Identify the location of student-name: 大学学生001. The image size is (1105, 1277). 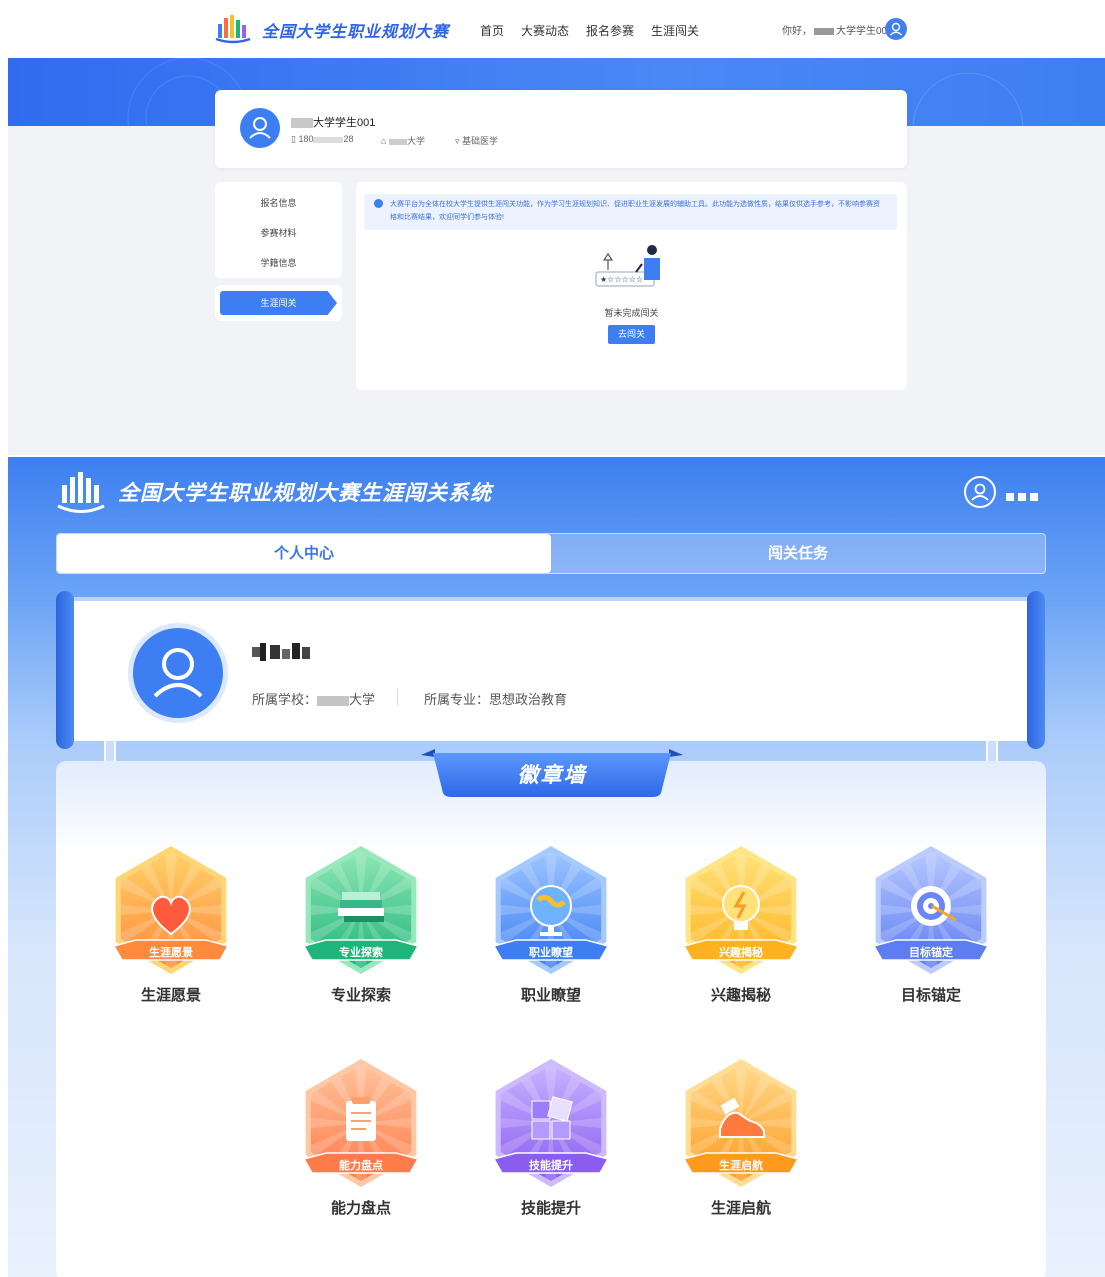
(333, 122).